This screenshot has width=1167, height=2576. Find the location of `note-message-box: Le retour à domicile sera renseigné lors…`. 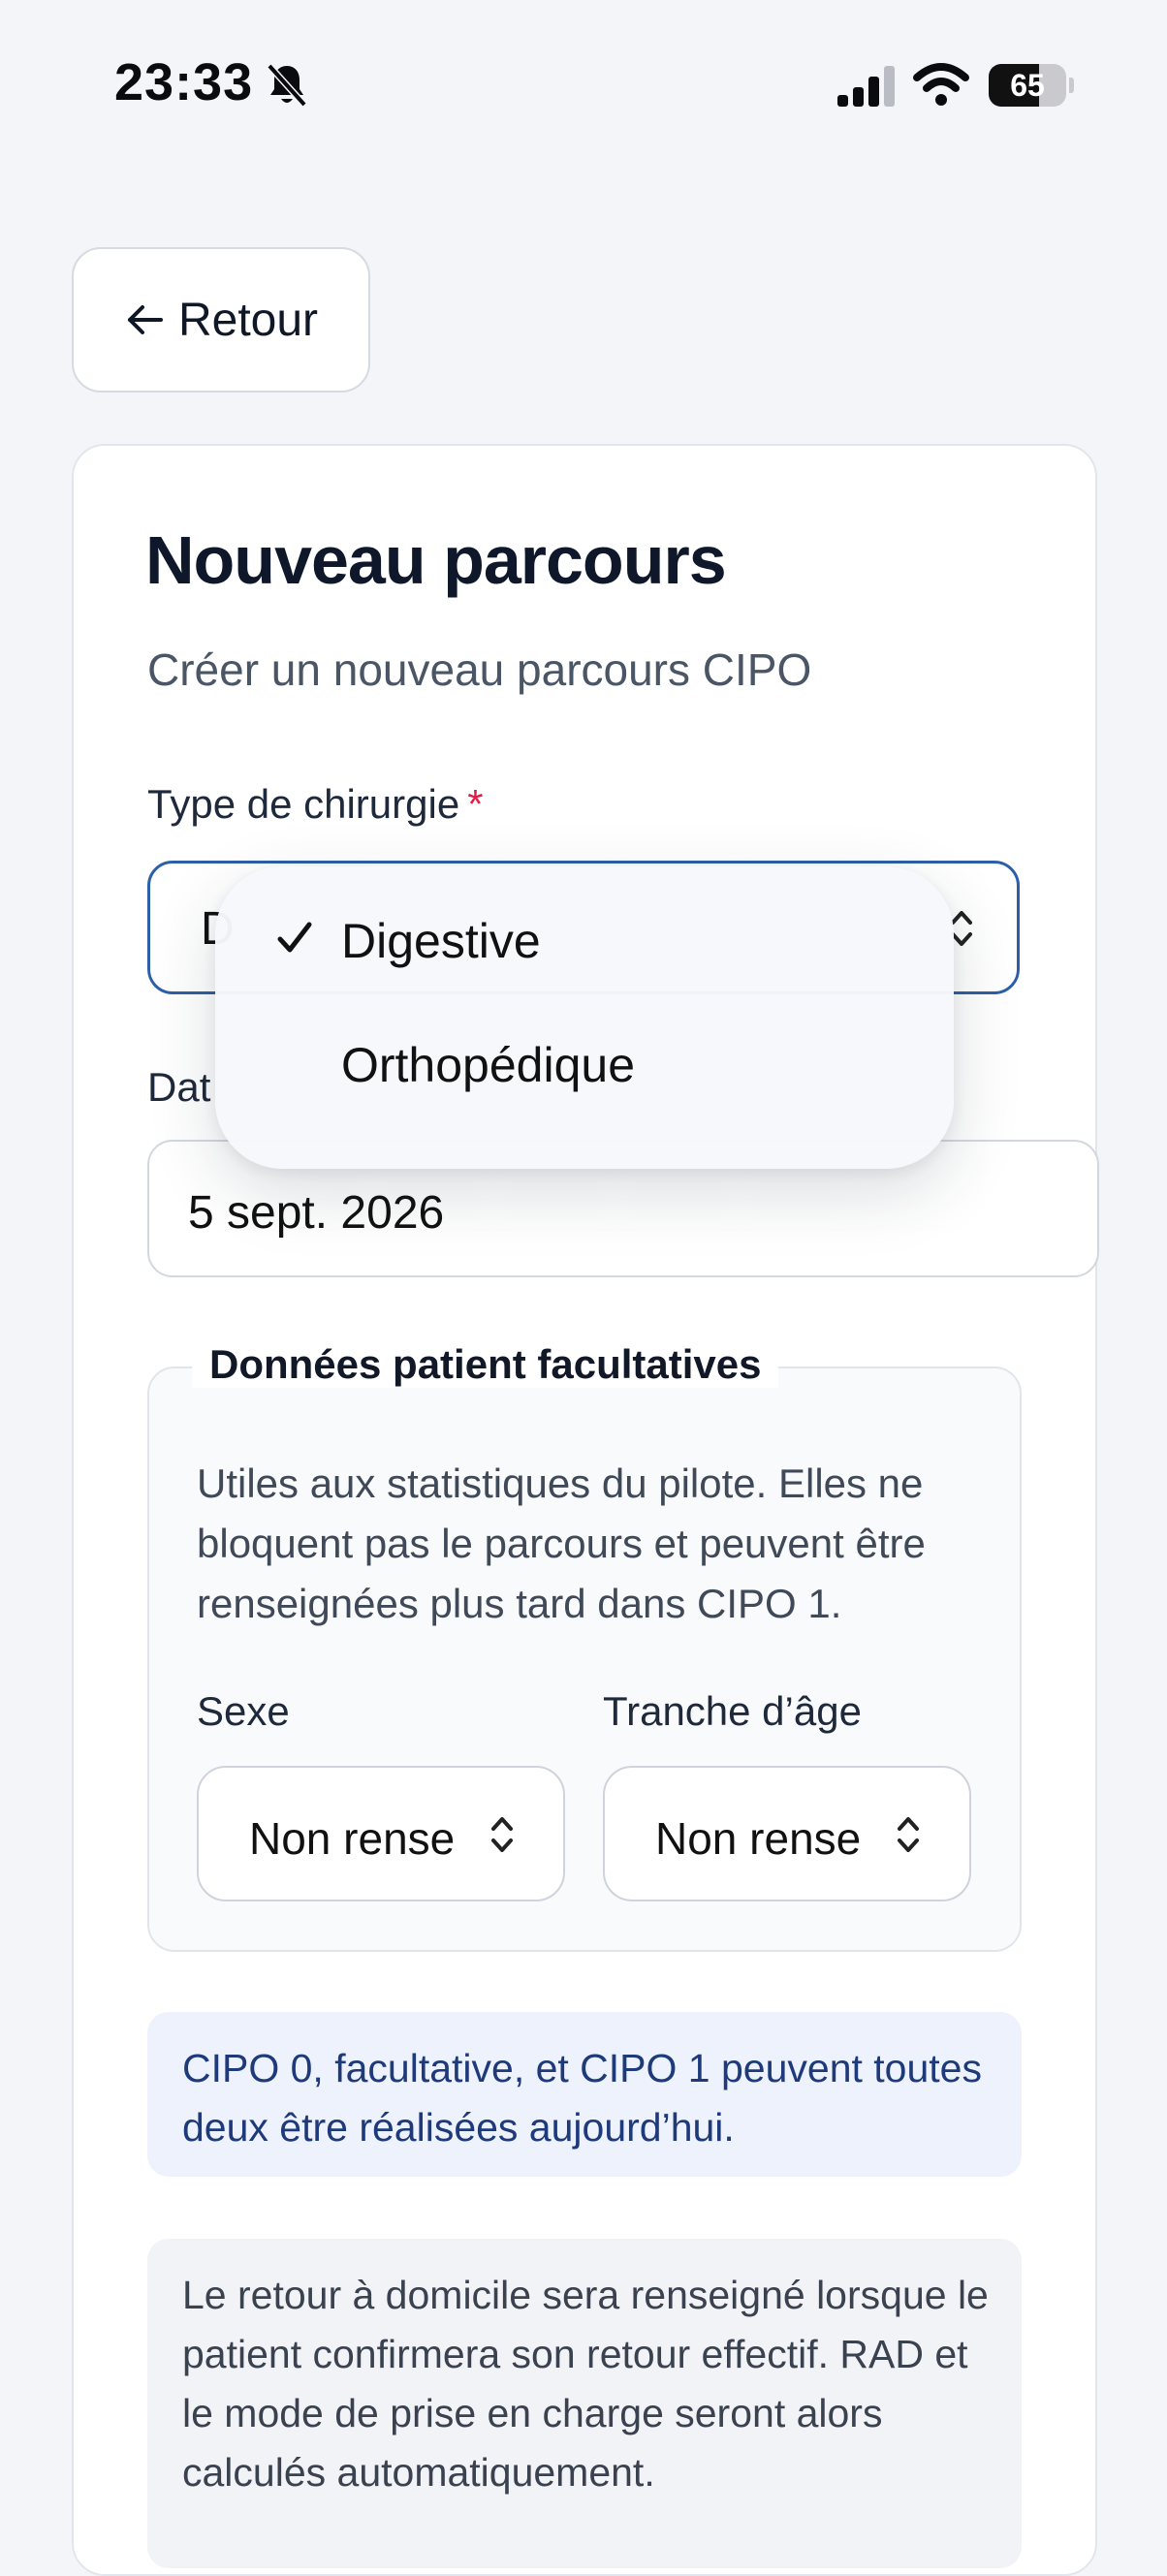

note-message-box: Le retour à domicile sera renseigné lors… is located at coordinates (584, 2403).